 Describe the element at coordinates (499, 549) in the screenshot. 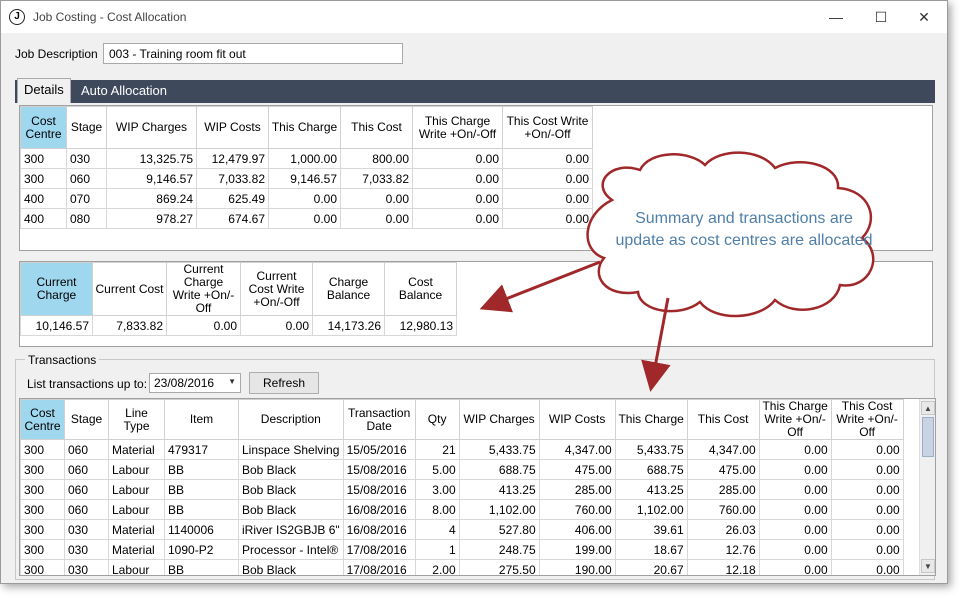

I see `table-cell: 248.75` at that location.